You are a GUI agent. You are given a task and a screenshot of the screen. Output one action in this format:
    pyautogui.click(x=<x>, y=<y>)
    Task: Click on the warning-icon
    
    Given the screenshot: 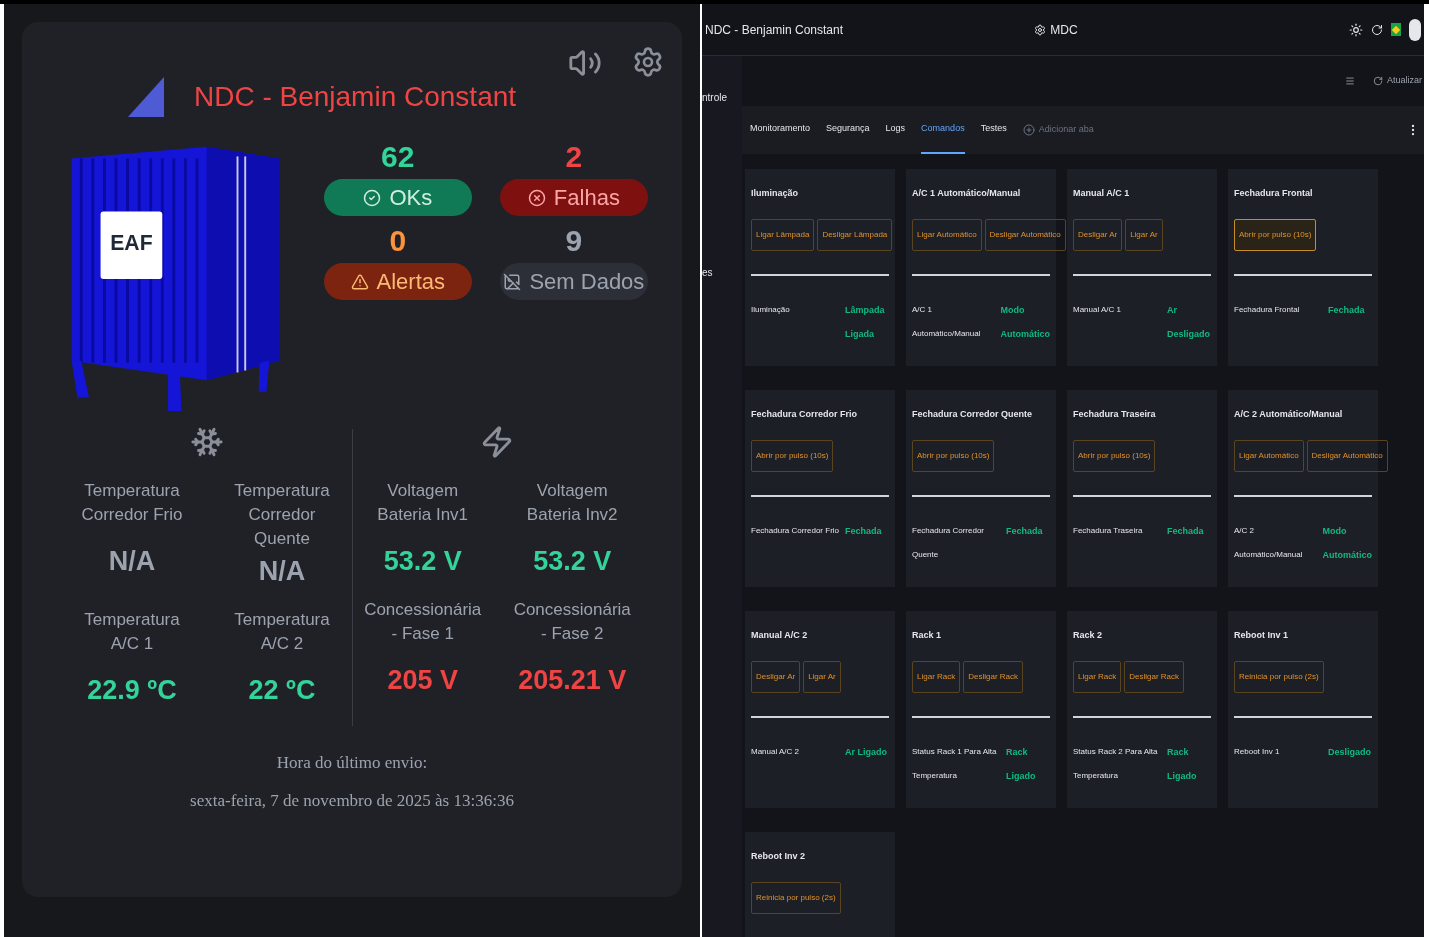 What is the action you would take?
    pyautogui.click(x=359, y=281)
    